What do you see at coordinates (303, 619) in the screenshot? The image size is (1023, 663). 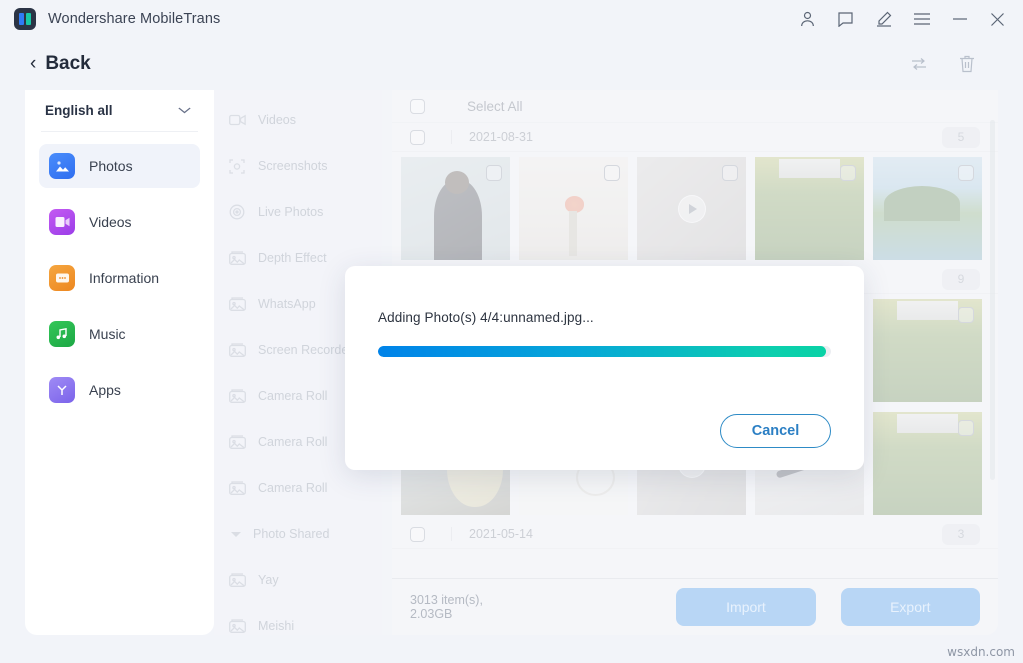 I see `album-item-meishi: Meishi` at bounding box center [303, 619].